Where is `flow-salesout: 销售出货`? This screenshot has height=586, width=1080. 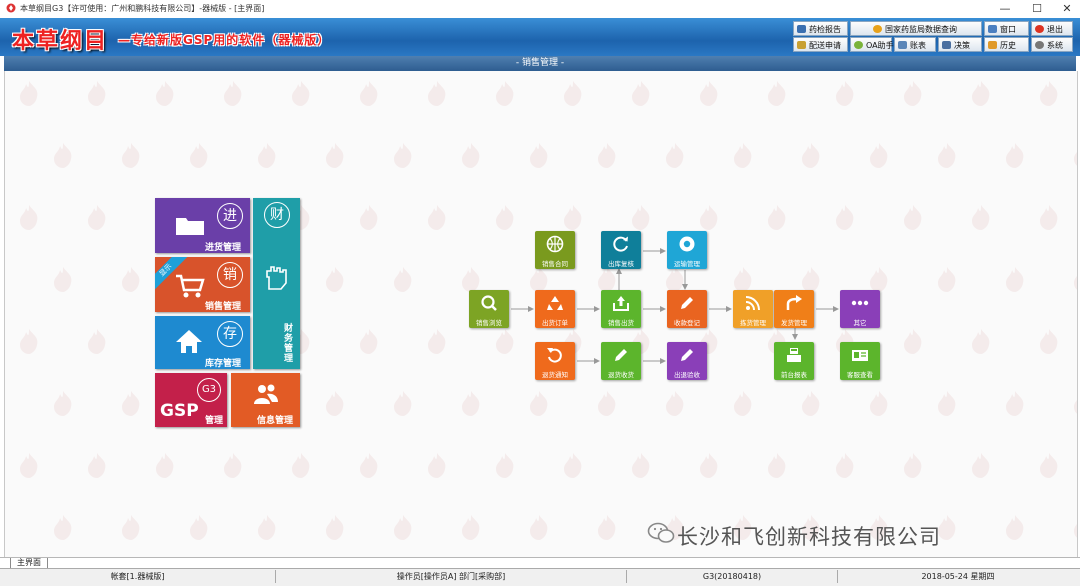 flow-salesout: 销售出货 is located at coordinates (621, 309).